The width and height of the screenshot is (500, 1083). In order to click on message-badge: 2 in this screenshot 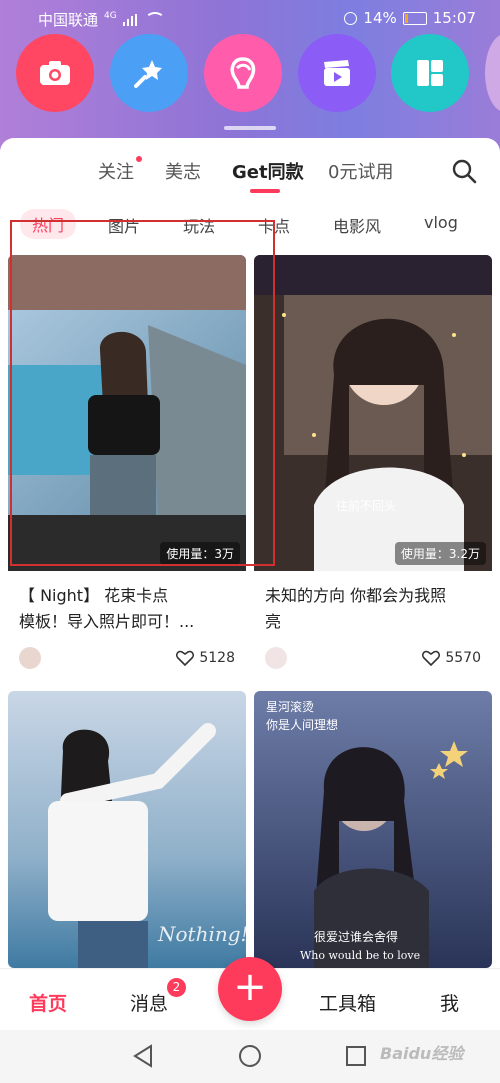, I will do `click(176, 987)`.